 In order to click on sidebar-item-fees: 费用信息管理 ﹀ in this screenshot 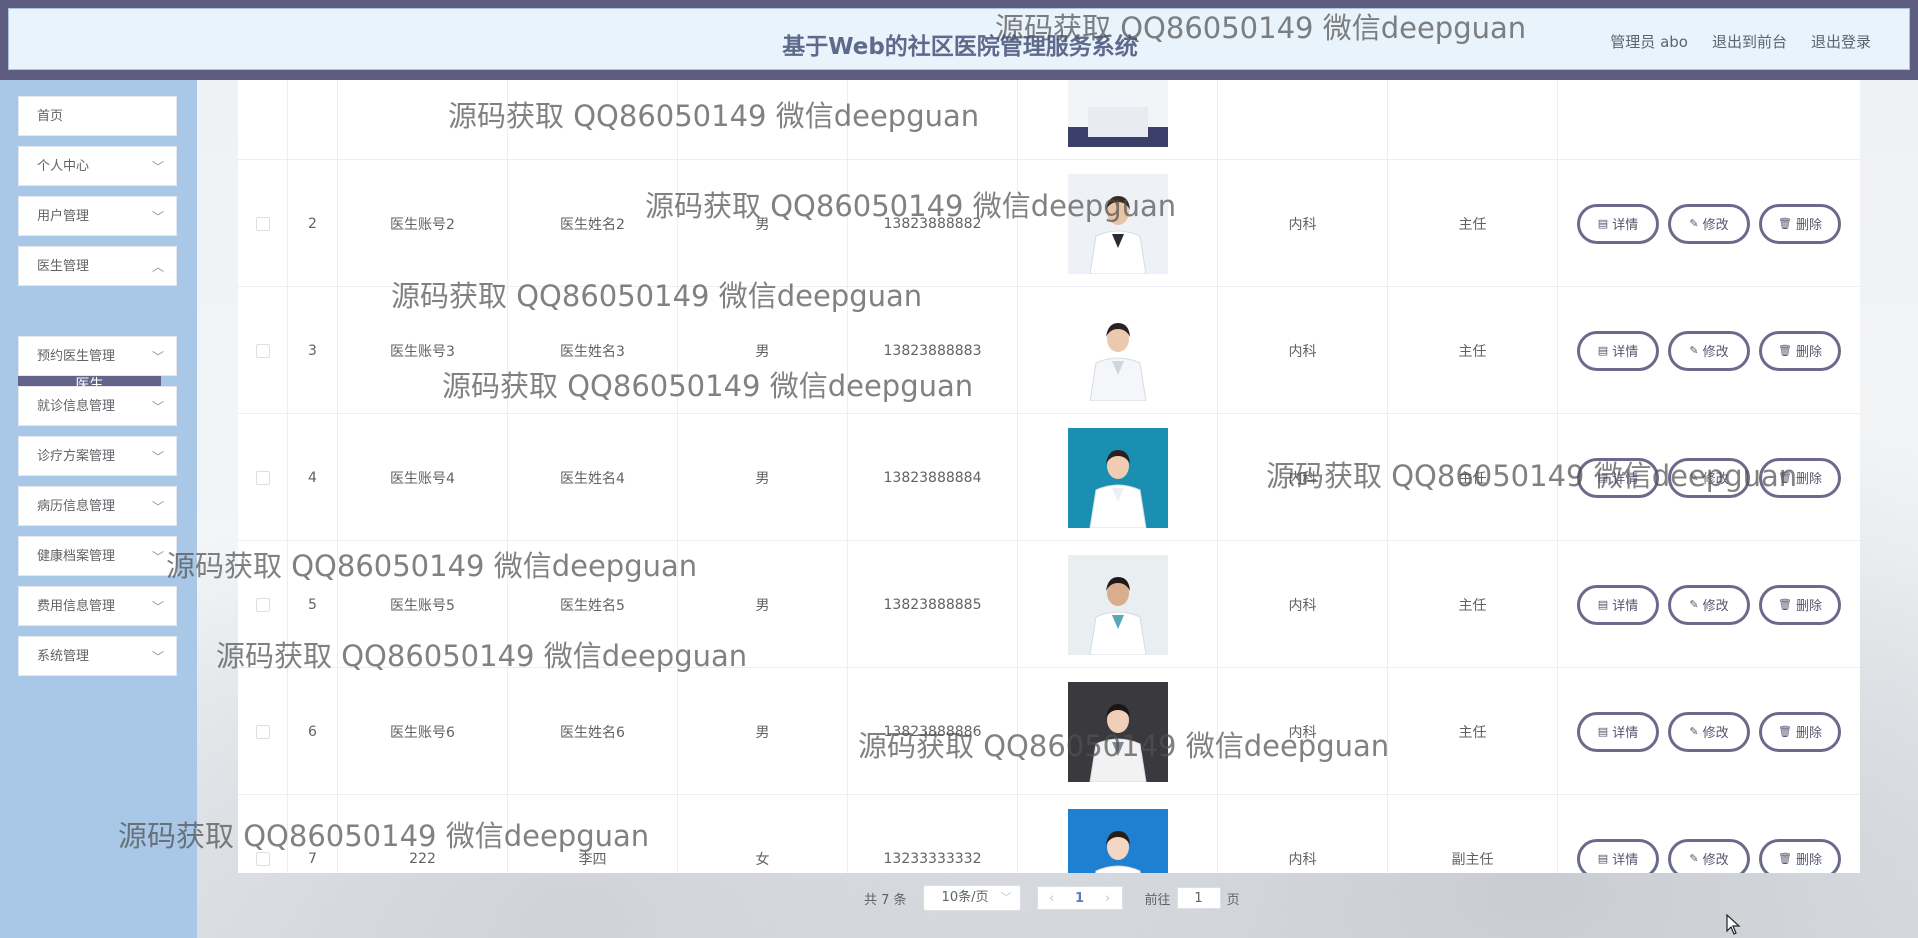, I will do `click(97, 606)`.